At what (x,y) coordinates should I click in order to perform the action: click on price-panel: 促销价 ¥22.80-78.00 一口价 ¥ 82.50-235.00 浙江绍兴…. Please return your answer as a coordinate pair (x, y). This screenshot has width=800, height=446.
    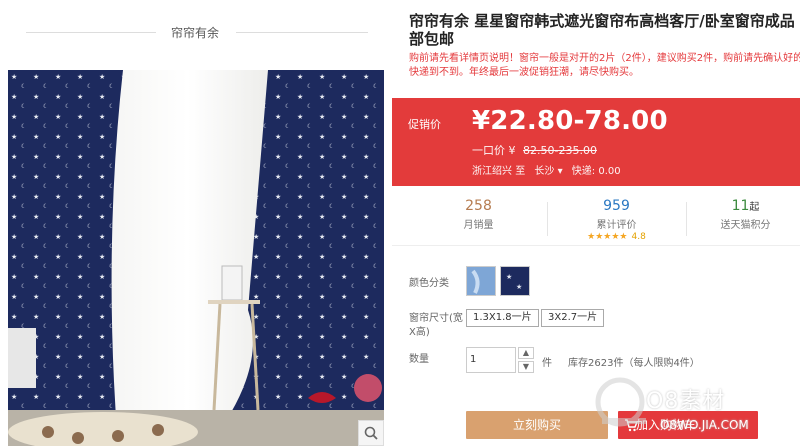
    Looking at the image, I should click on (596, 142).